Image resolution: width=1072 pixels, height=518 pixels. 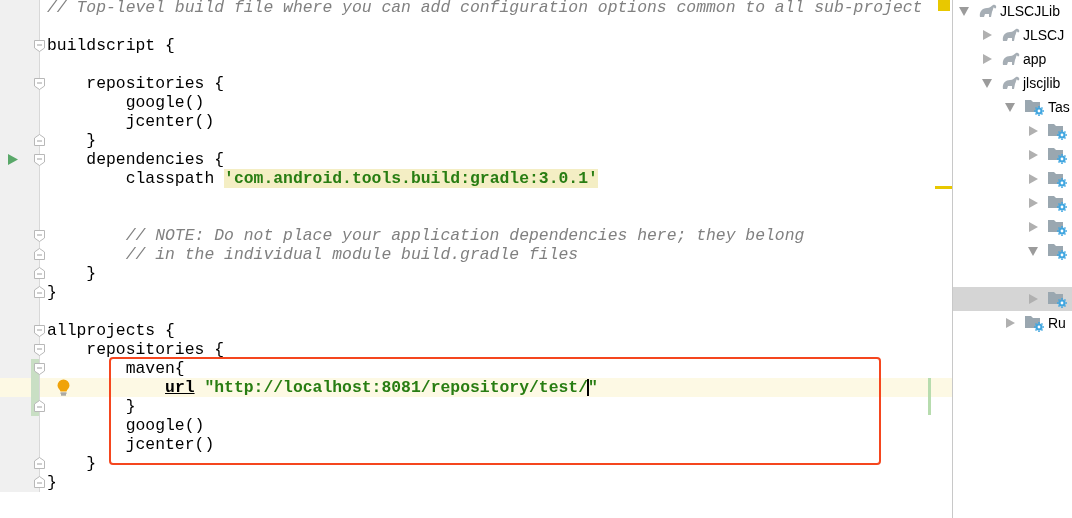 What do you see at coordinates (588, 388) in the screenshot?
I see `text-caret` at bounding box center [588, 388].